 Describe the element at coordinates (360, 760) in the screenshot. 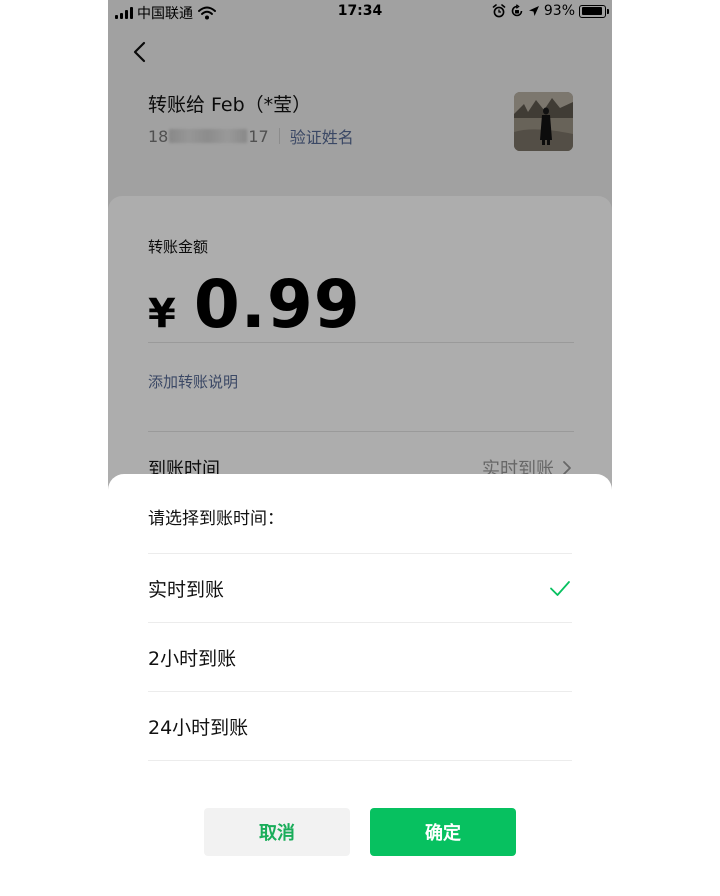

I see `divider` at that location.